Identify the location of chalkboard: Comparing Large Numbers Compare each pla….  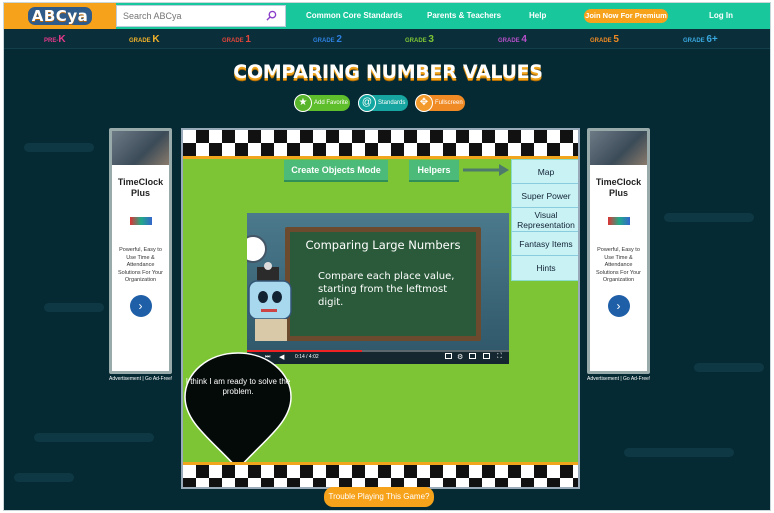
(383, 284).